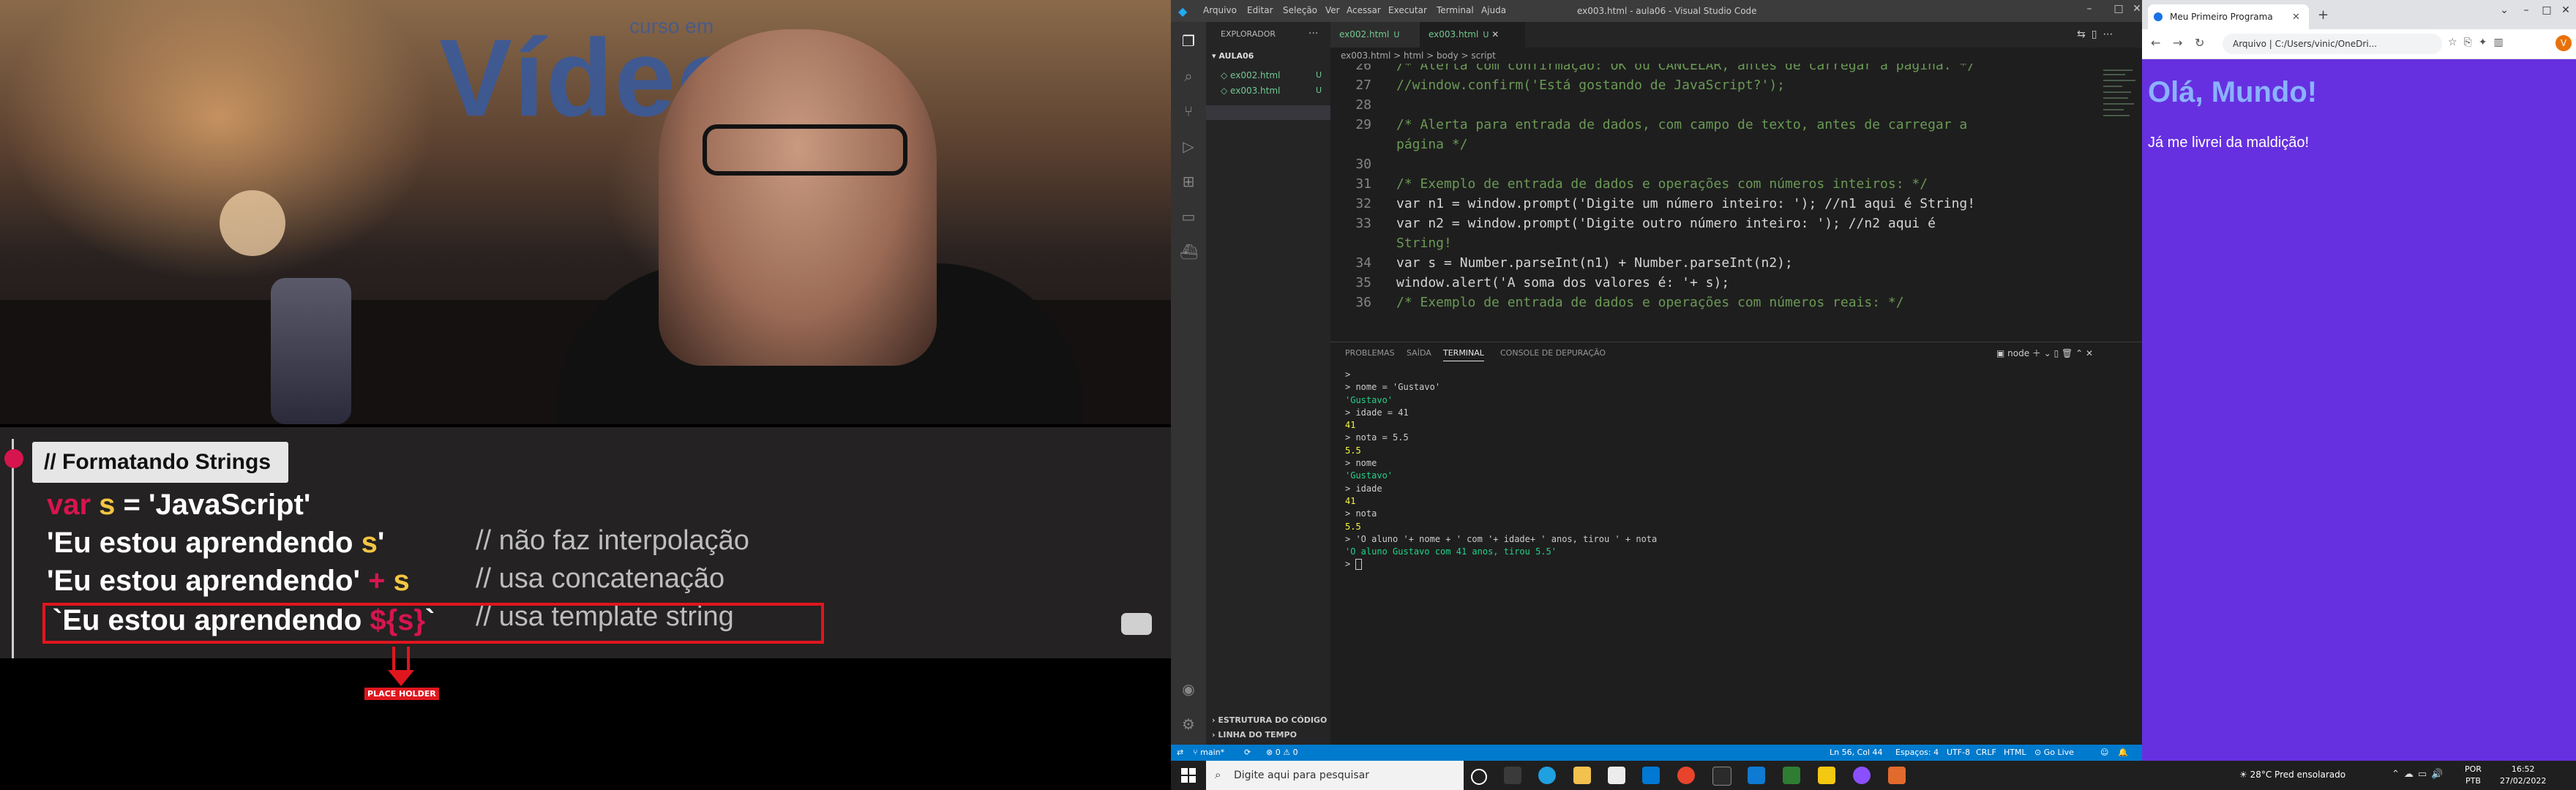 The width and height of the screenshot is (2576, 790). Describe the element at coordinates (2473, 775) in the screenshot. I see `language-indicator: POR PTB` at that location.